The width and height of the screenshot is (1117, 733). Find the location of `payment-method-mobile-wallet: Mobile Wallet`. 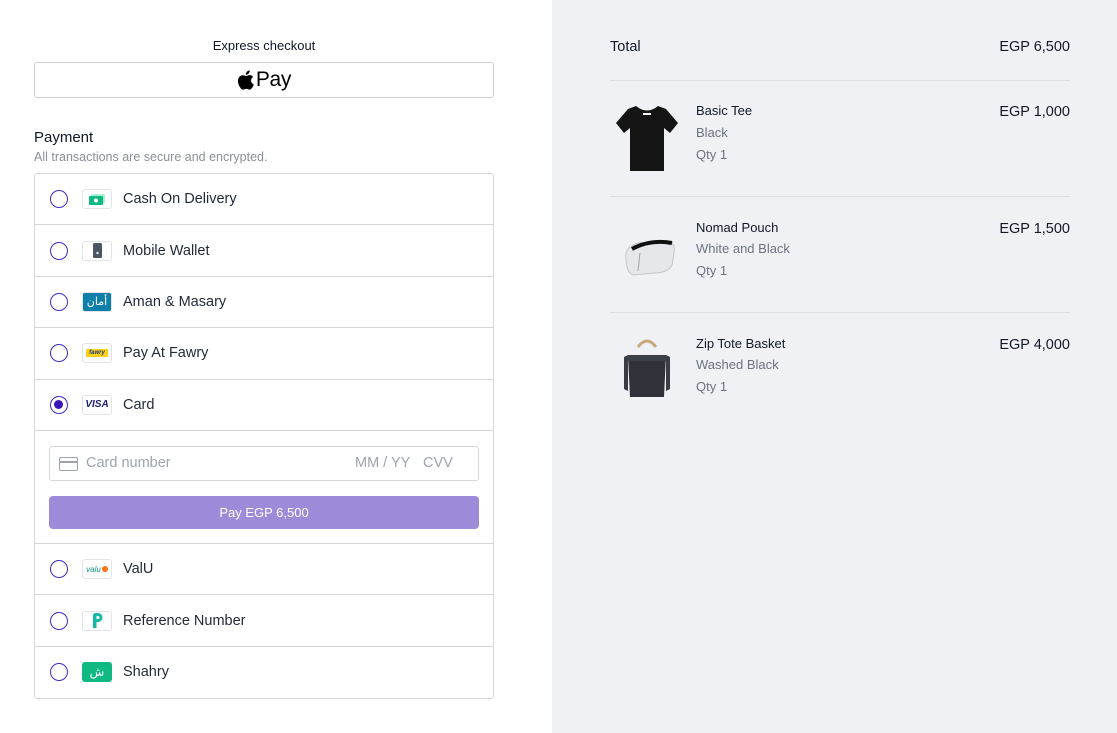

payment-method-mobile-wallet: Mobile Wallet is located at coordinates (264, 251).